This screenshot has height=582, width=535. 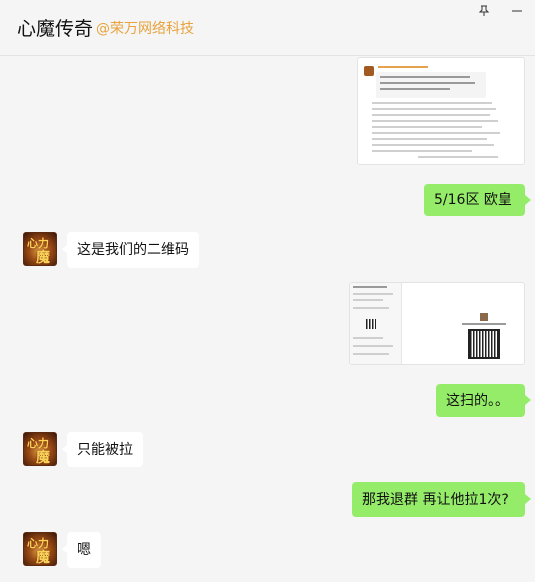 What do you see at coordinates (371, 324) in the screenshot?
I see `qr-code-small` at bounding box center [371, 324].